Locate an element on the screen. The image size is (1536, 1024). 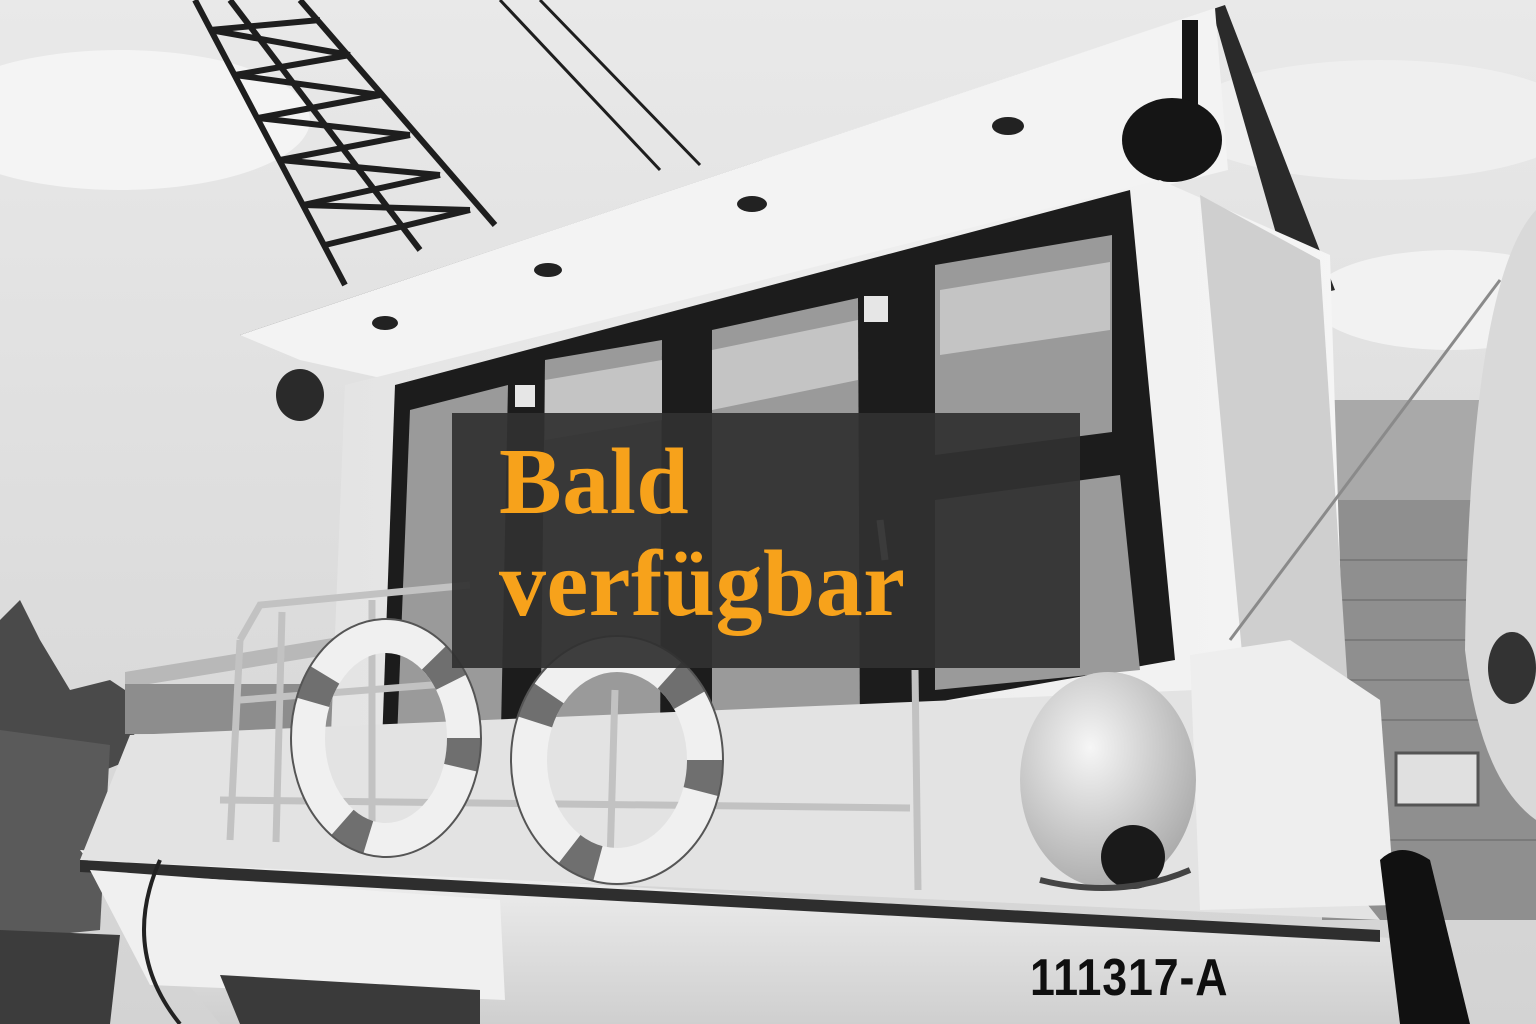
availability-banner: Bald verfügbar is located at coordinates (766, 540).